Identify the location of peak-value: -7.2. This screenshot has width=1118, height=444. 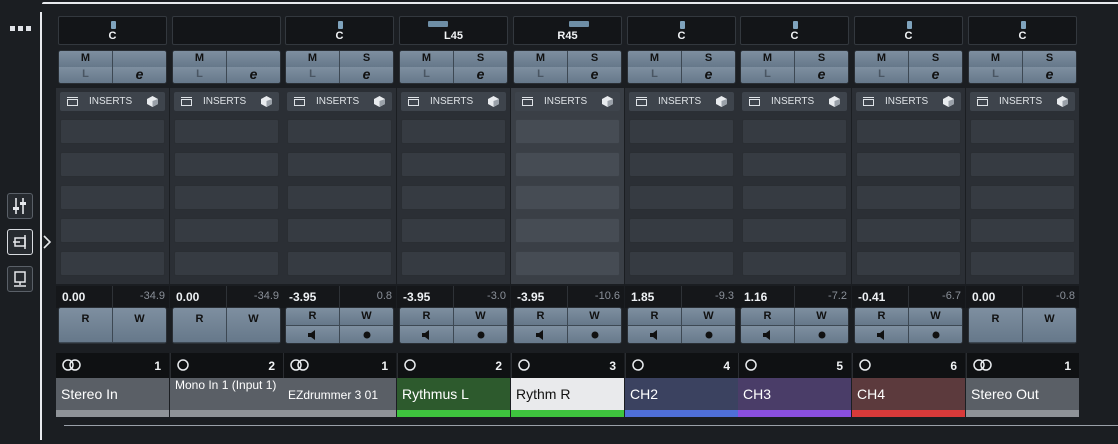
(837, 296).